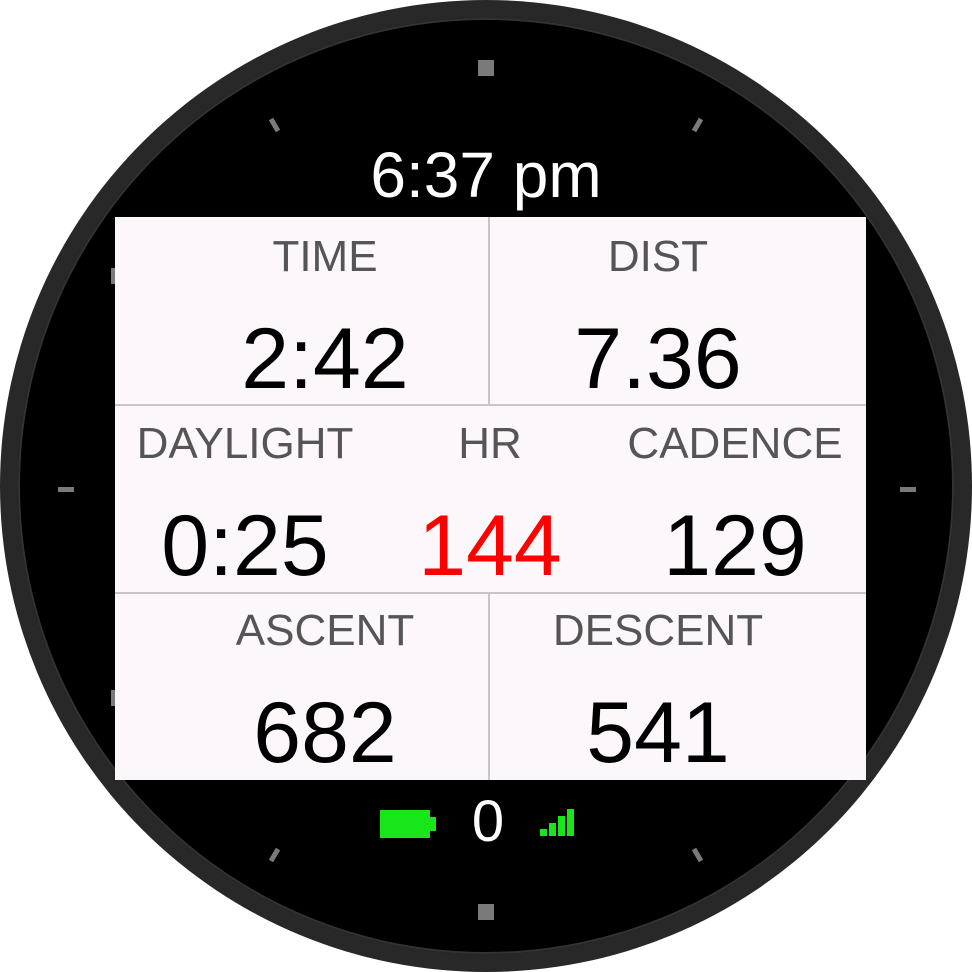 This screenshot has width=972, height=972. I want to click on field-hr-value: 144, so click(490, 546).